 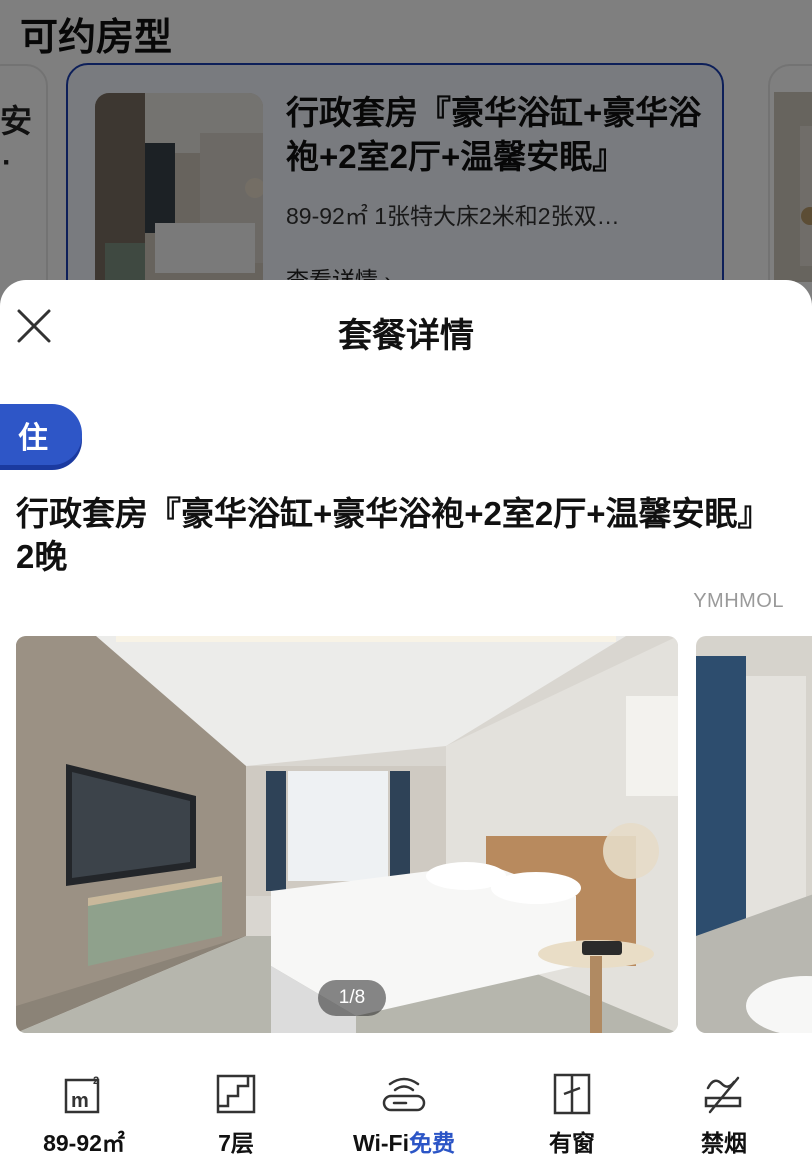 I want to click on facilities-row: m 2 89-92㎡ 7层 Wi-Fi免费 有窗 禁烟, so click(x=406, y=1115).